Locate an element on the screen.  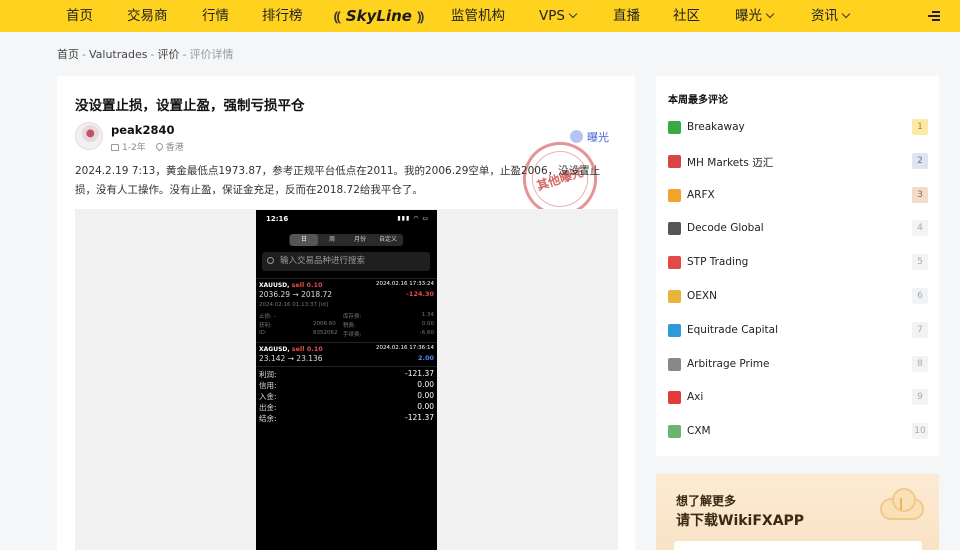
sidebar-title: 本周最多评论 is located at coordinates (698, 100).